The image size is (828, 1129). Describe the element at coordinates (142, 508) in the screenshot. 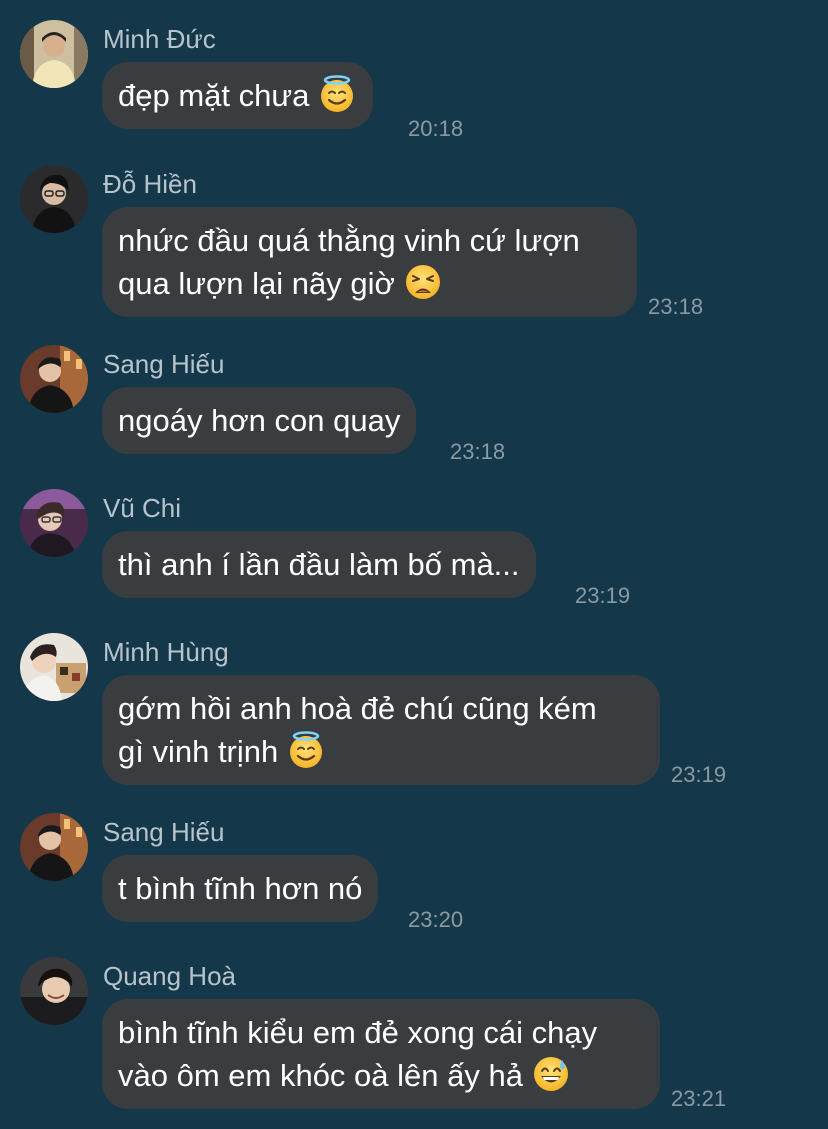

I see `sender-name: Vũ Chi` at that location.